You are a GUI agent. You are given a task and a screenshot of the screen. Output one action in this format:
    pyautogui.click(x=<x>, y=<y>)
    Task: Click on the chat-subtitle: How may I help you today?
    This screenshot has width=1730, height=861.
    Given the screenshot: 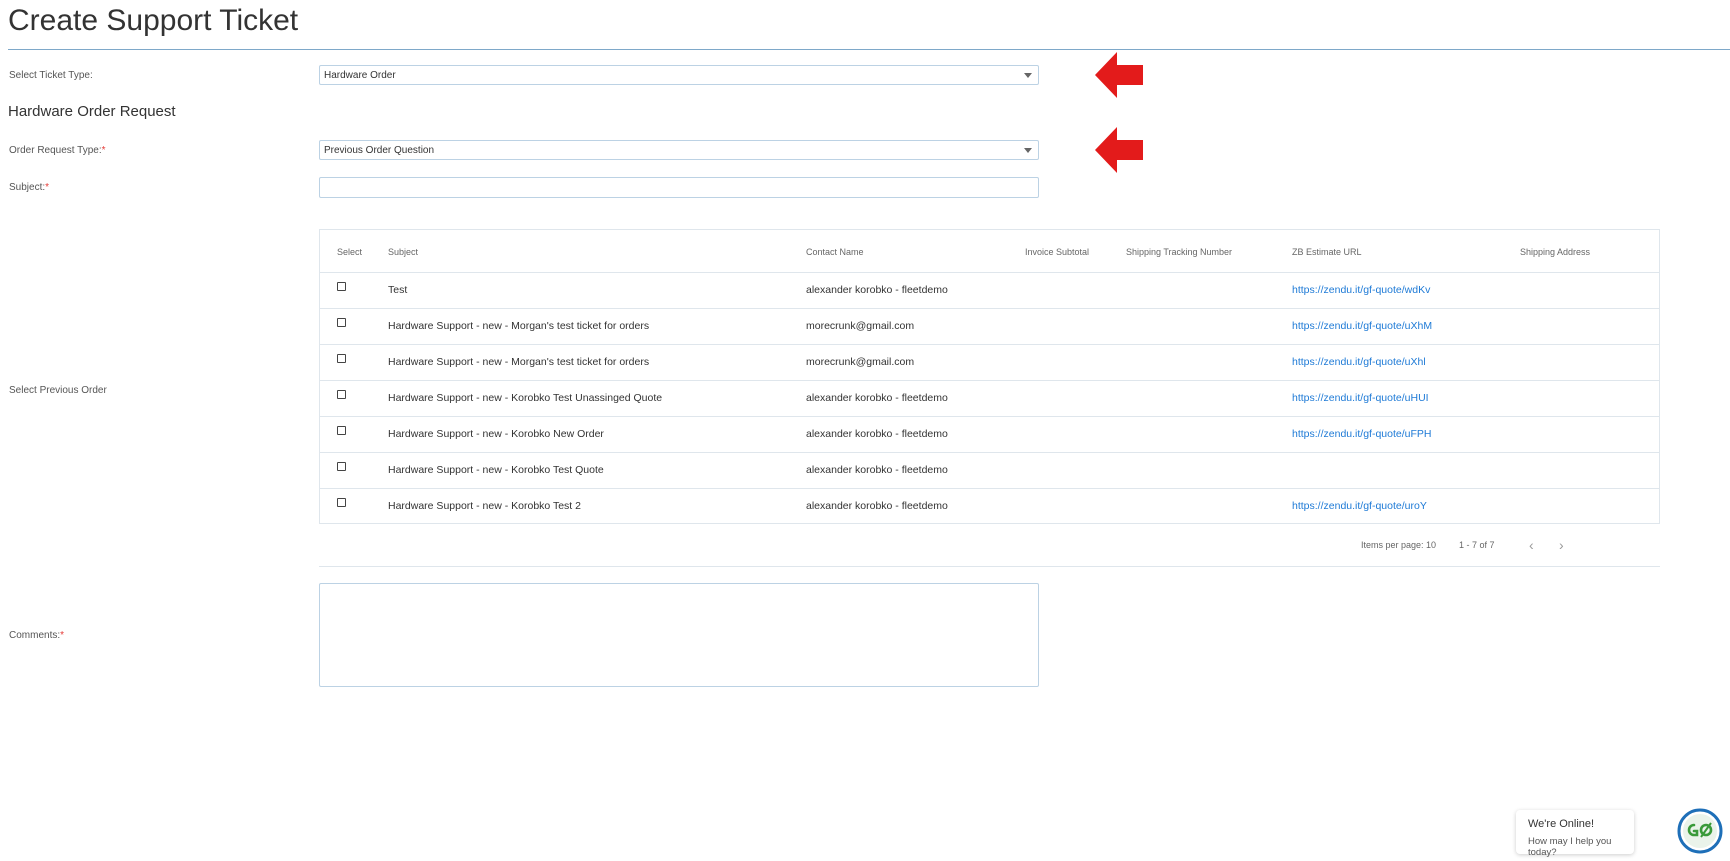 What is the action you would take?
    pyautogui.click(x=1570, y=847)
    